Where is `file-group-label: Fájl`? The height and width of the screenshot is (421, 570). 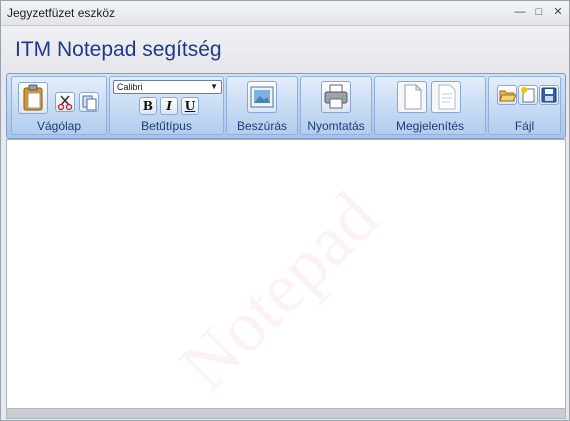
file-group-label: Fájl is located at coordinates (524, 126).